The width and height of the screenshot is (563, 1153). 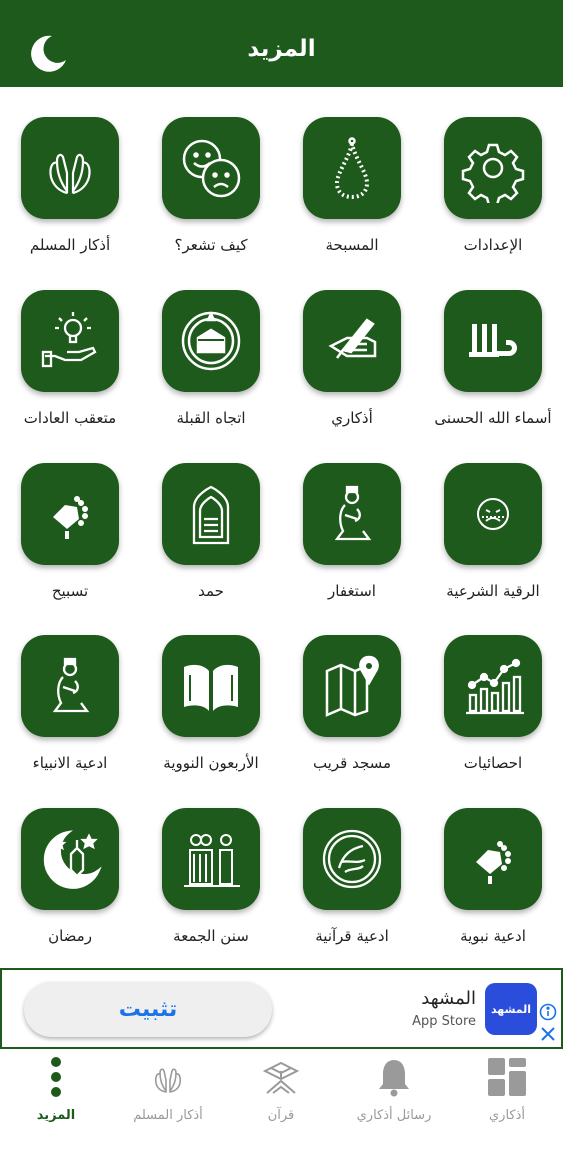 I want to click on habit-tracker-tile, so click(x=70, y=341).